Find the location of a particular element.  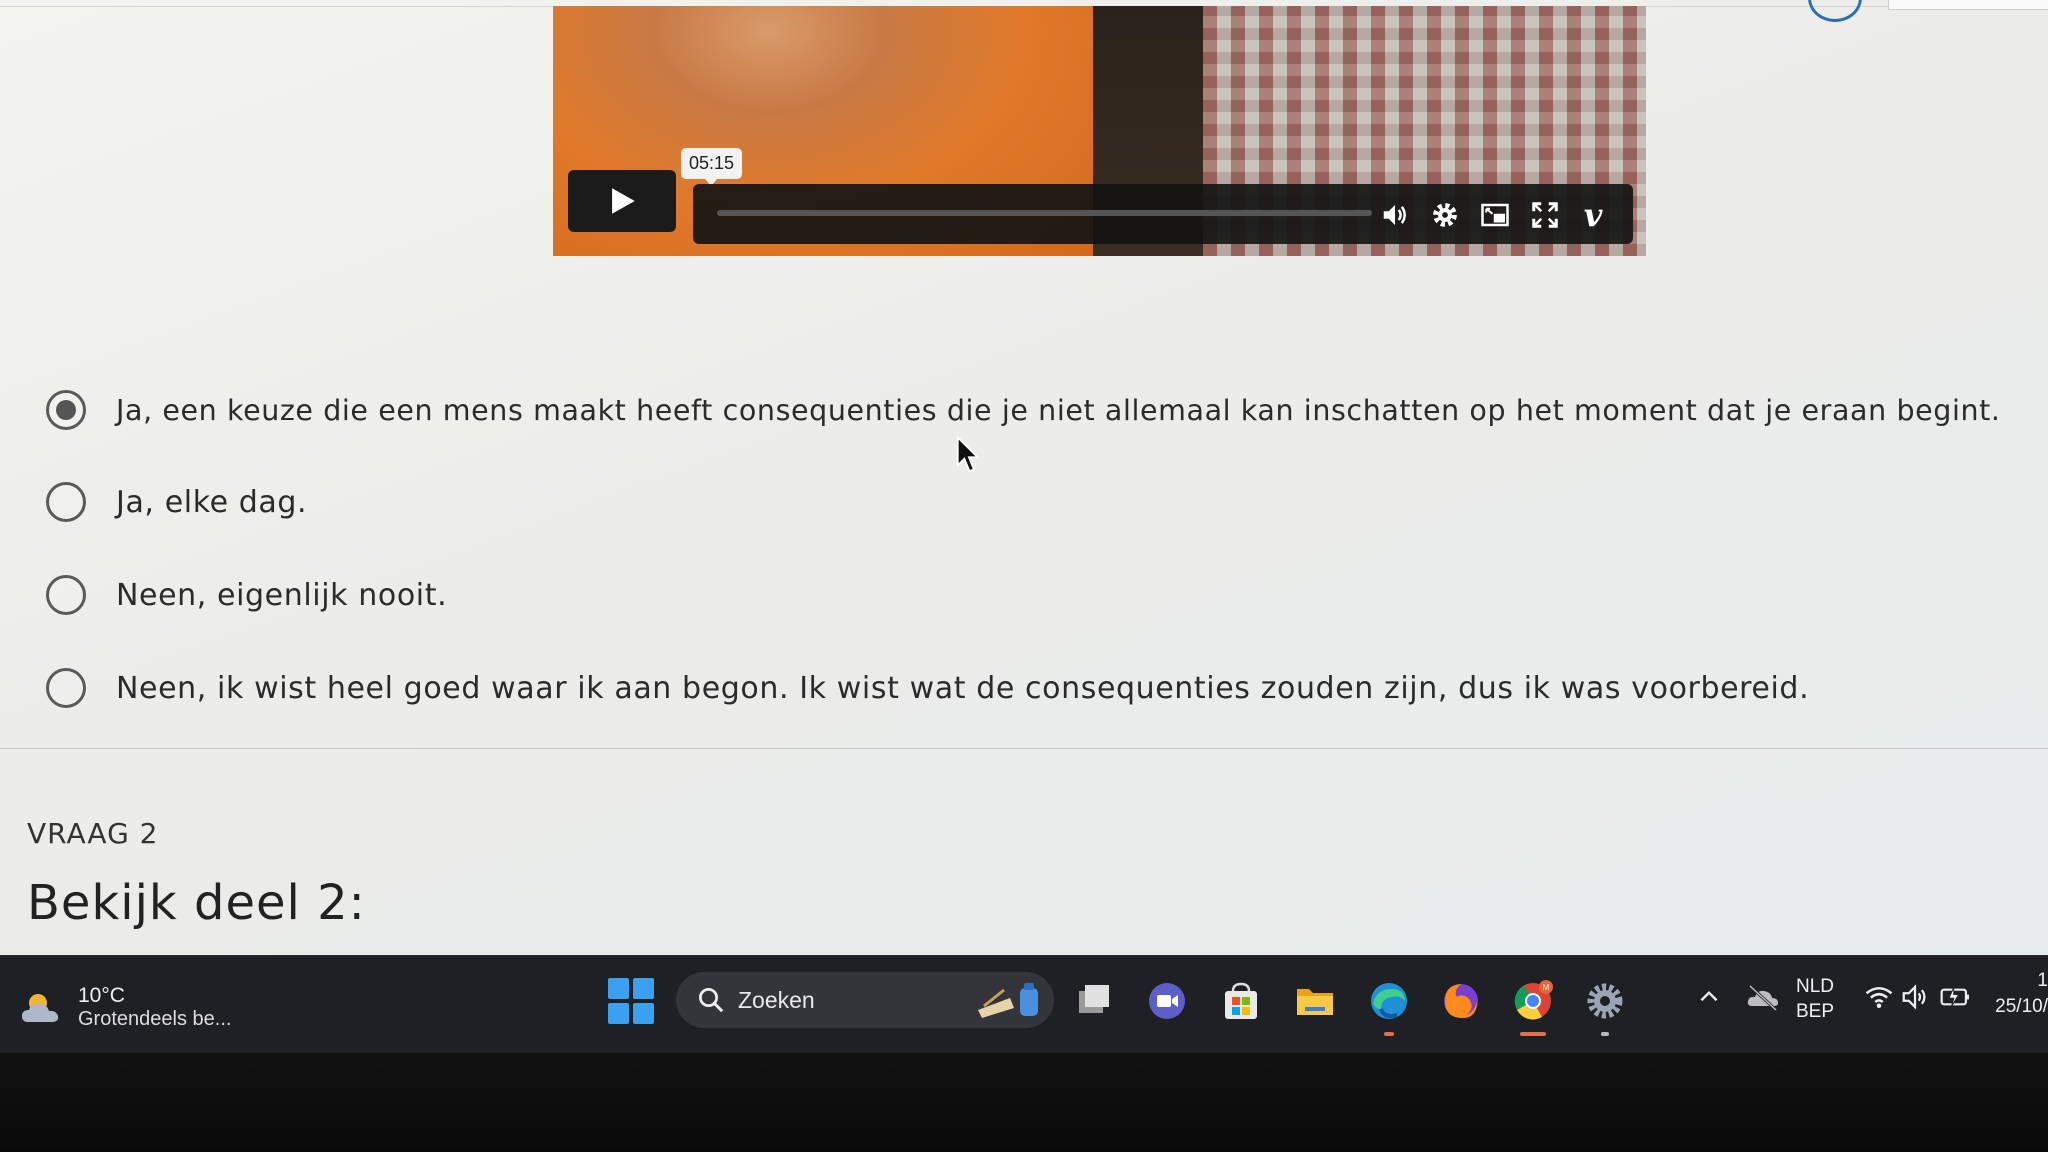

vimeo-logo-icon: v is located at coordinates (1593, 215).